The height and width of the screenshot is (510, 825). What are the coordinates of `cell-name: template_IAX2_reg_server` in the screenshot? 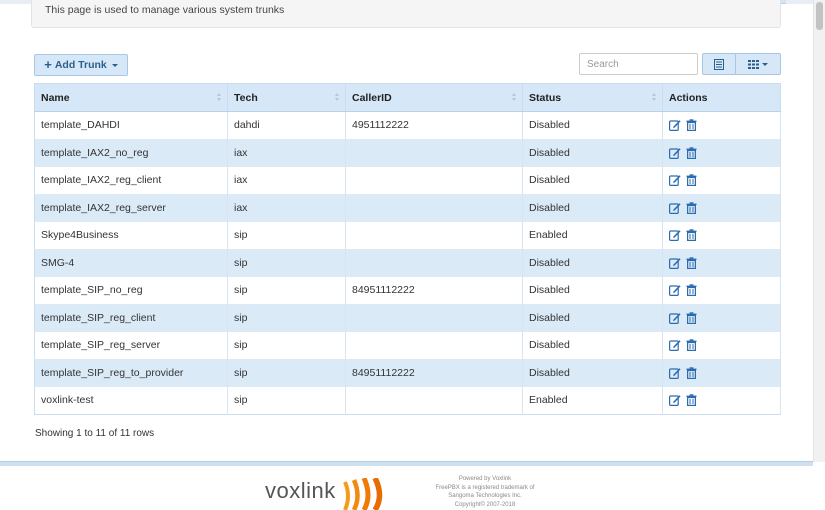 It's located at (131, 207).